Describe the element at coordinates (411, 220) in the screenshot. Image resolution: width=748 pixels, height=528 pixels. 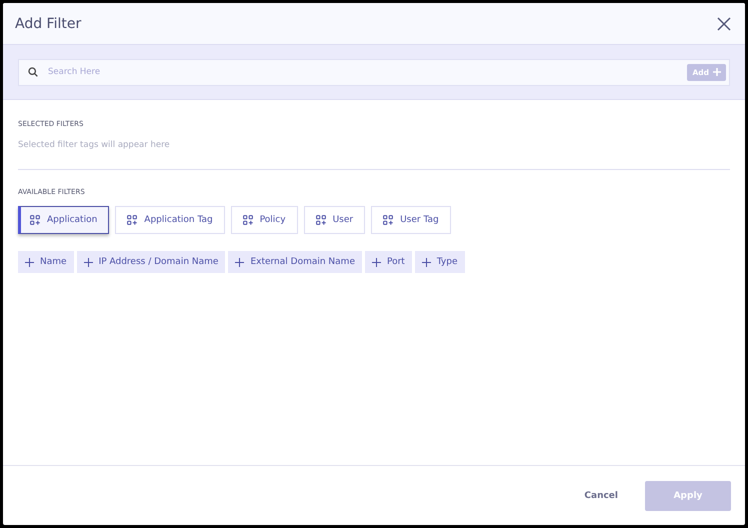
I see `filter-category-button: User Tag` at that location.